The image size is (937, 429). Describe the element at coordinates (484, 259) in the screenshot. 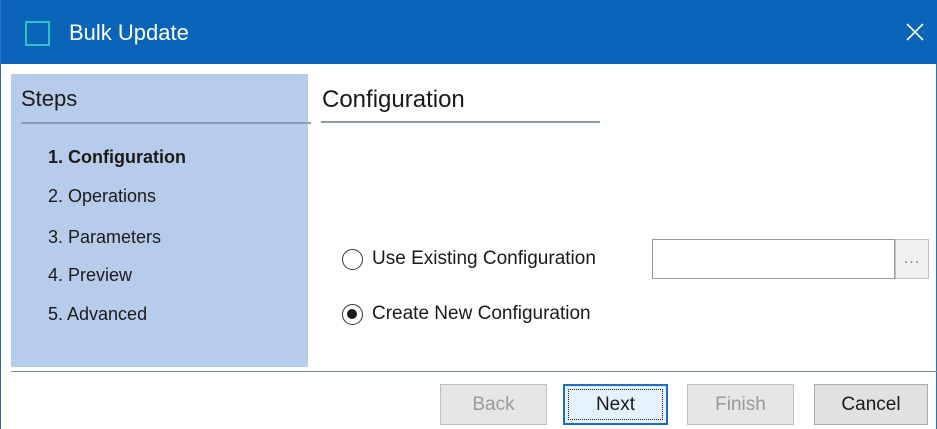

I see `use-existing-configuration-label: Use Existing Configuration` at that location.